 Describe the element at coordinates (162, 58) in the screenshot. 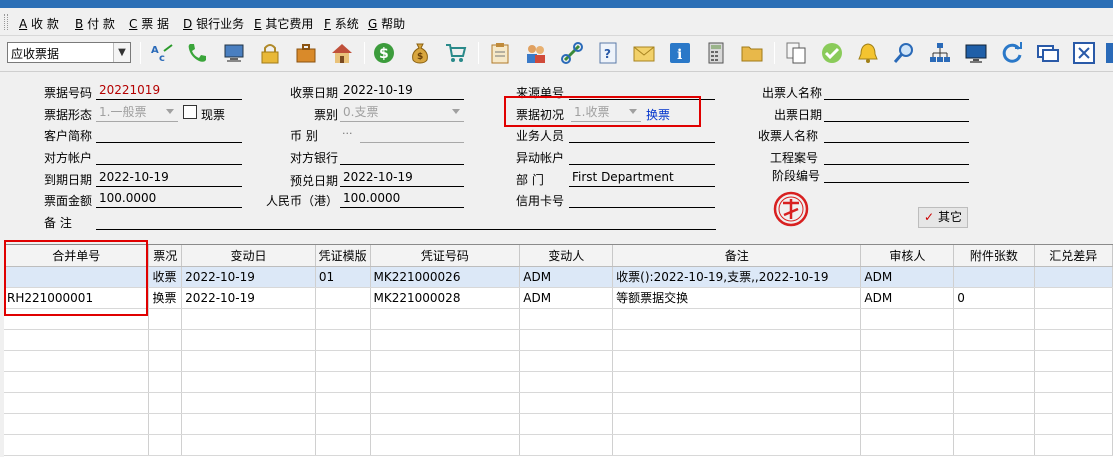

I see `svg-text: c` at that location.